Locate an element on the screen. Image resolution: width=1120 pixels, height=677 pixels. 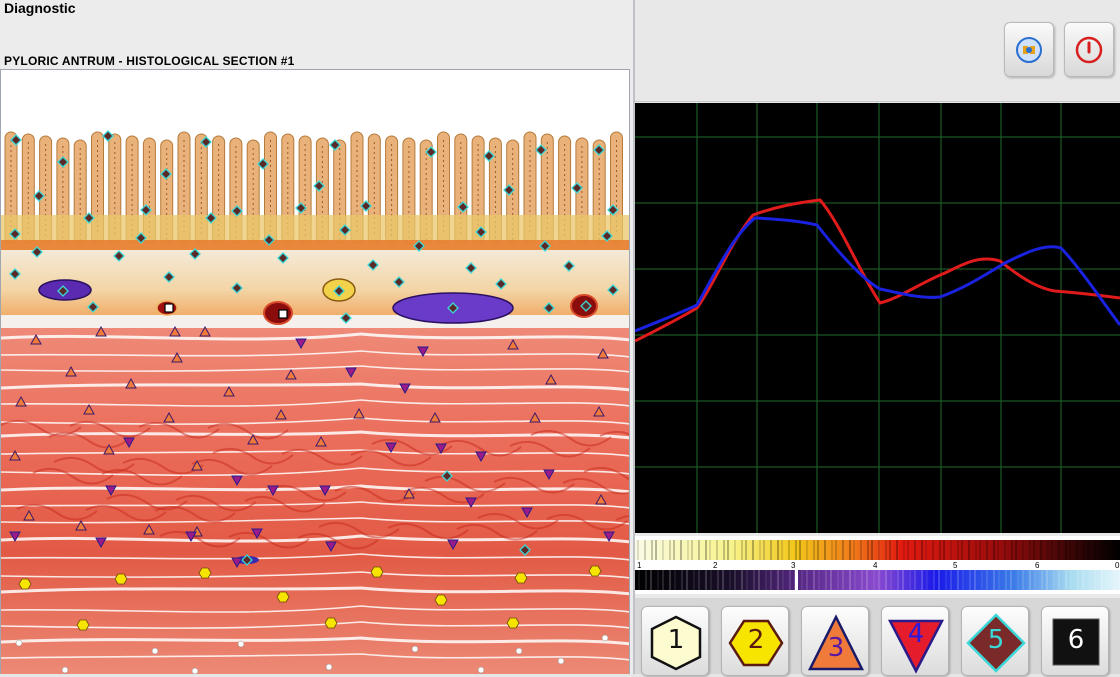
color-scales: 1234560 is located at coordinates (877, 565).